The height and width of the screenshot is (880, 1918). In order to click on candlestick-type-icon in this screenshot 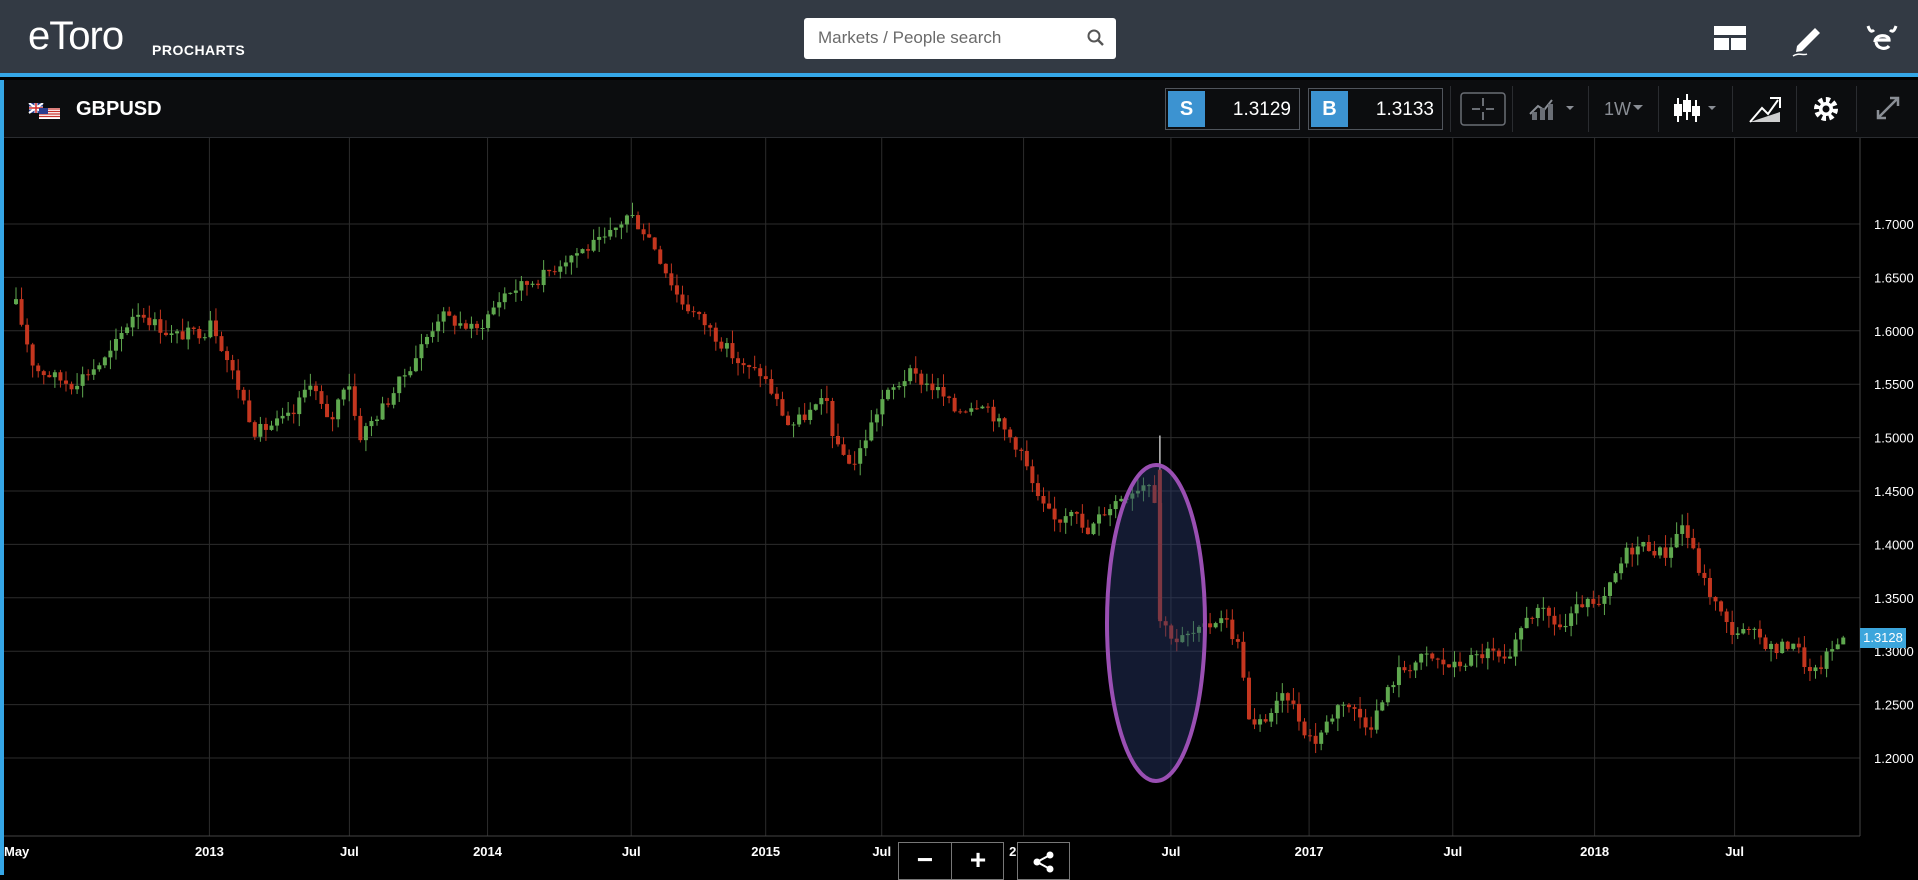, I will do `click(1696, 109)`.